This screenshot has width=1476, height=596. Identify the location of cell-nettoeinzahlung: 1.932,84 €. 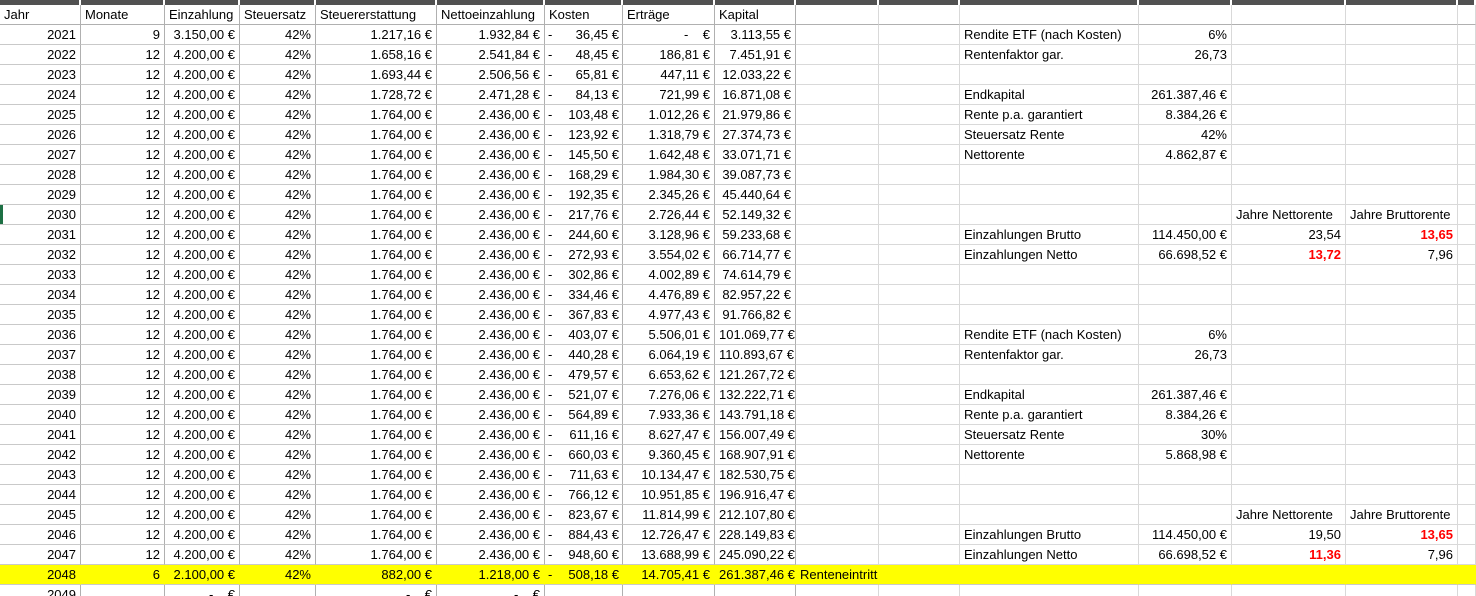
(491, 35).